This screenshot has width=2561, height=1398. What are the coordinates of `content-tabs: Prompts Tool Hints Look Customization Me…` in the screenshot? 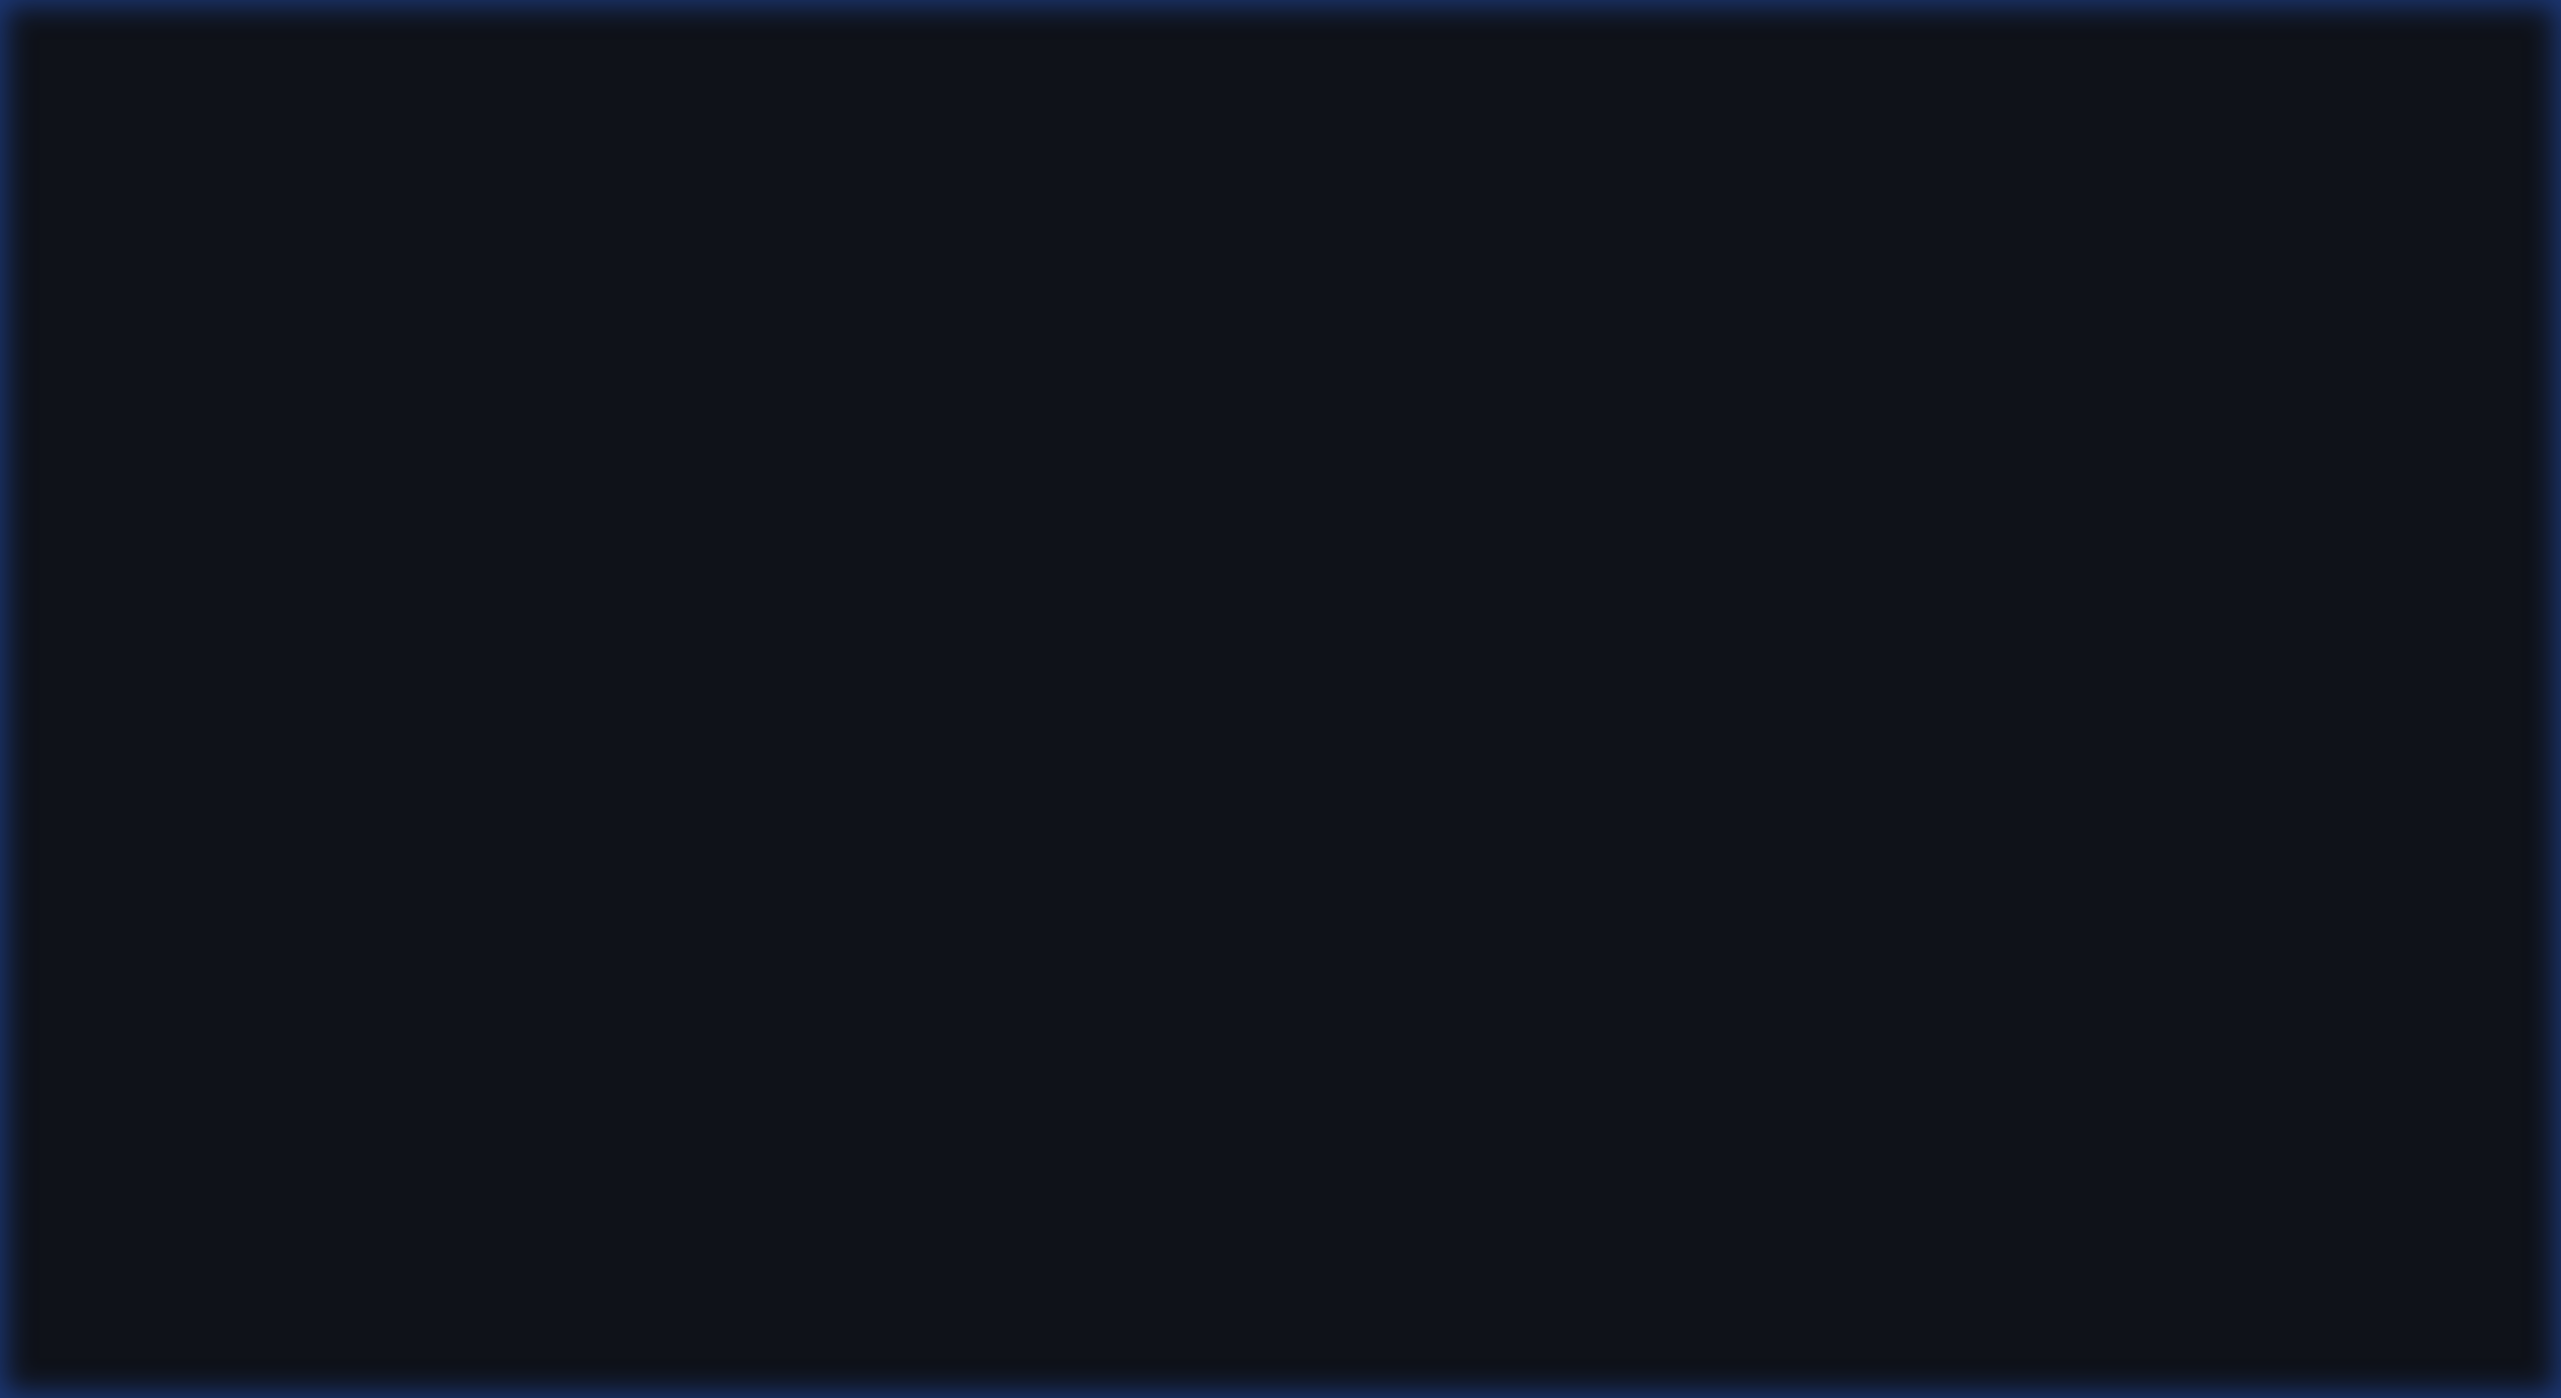 It's located at (840, 331).